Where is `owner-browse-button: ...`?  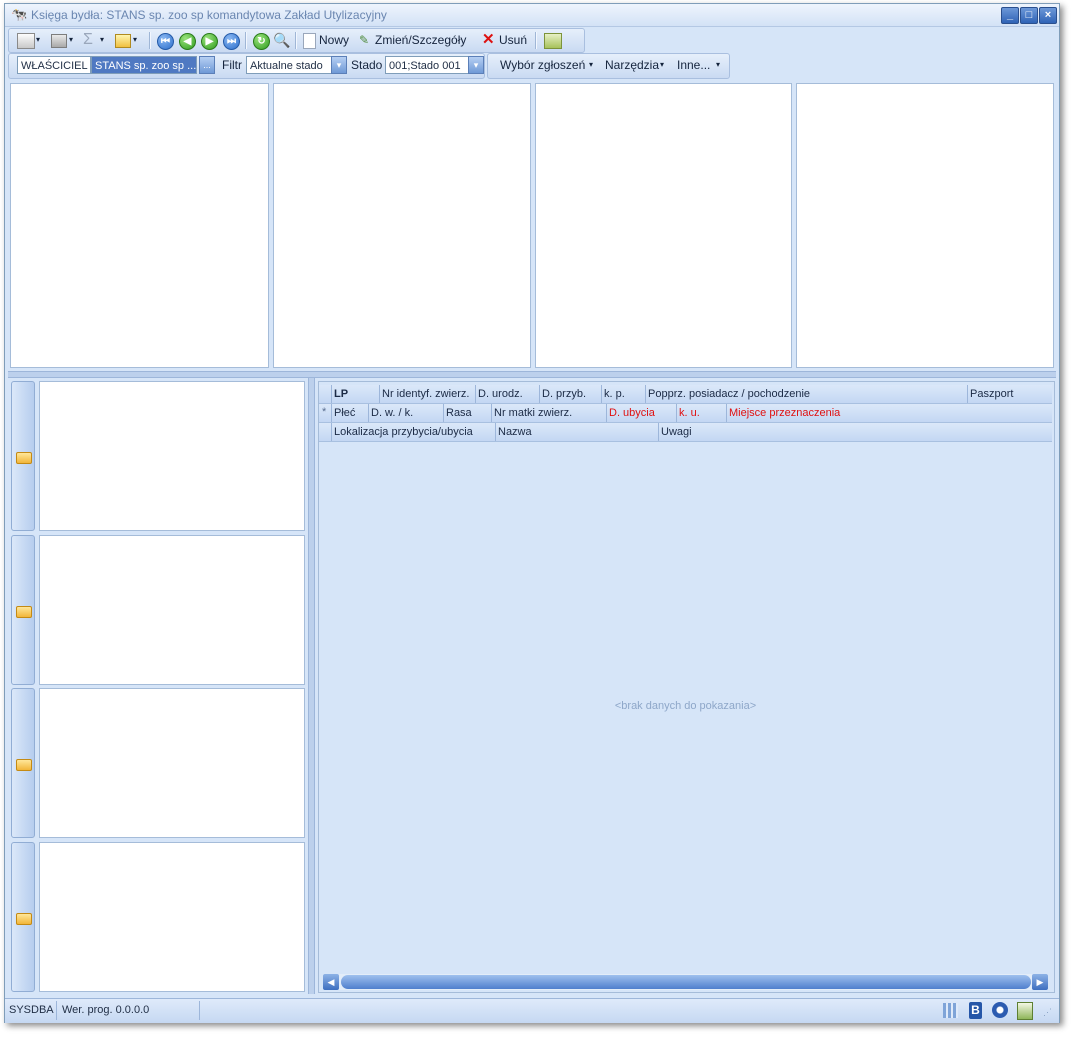 owner-browse-button: ... is located at coordinates (207, 65).